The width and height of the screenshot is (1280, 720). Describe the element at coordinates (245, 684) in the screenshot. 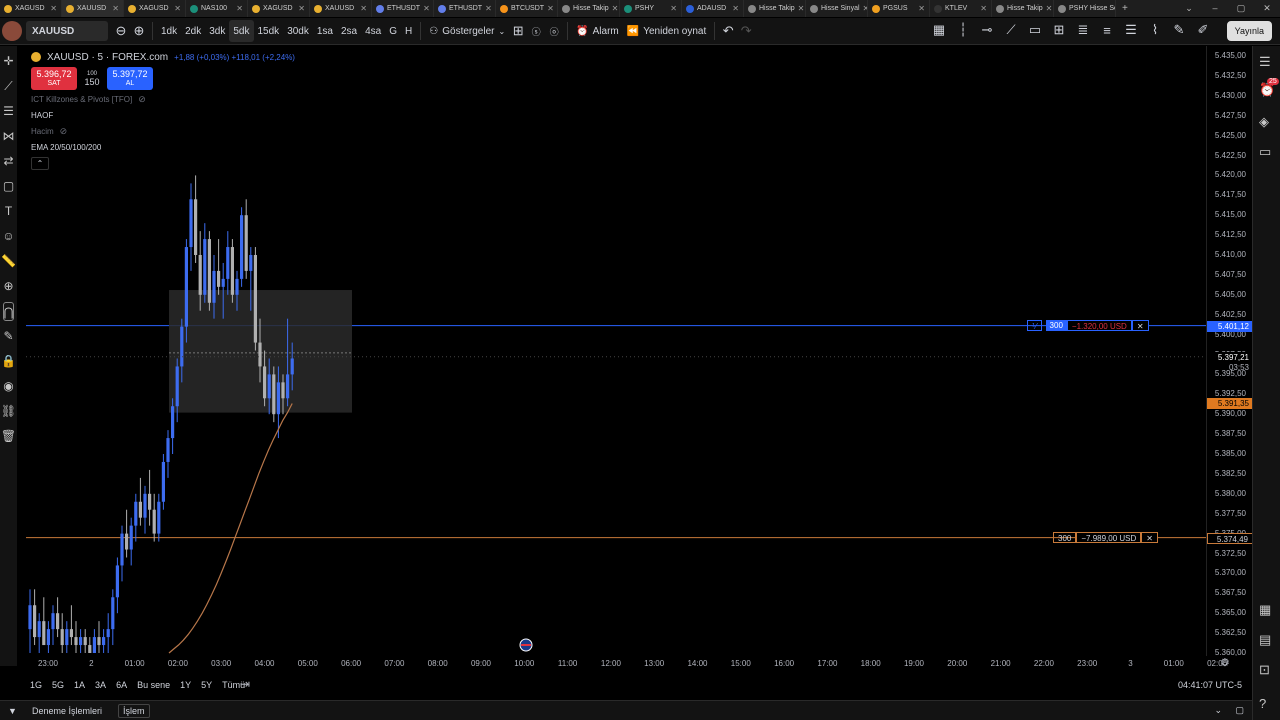

I see `date-range-icon: ⇥` at that location.